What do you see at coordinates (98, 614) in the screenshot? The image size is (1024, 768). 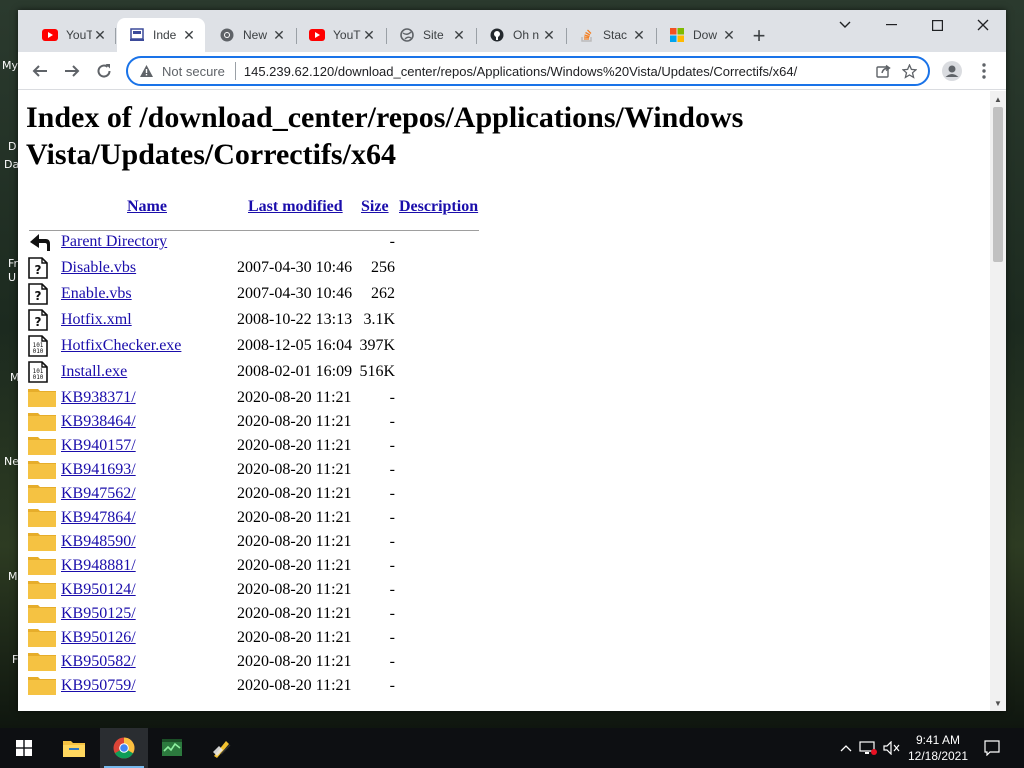 I see `entry-name-link: KB950125/` at bounding box center [98, 614].